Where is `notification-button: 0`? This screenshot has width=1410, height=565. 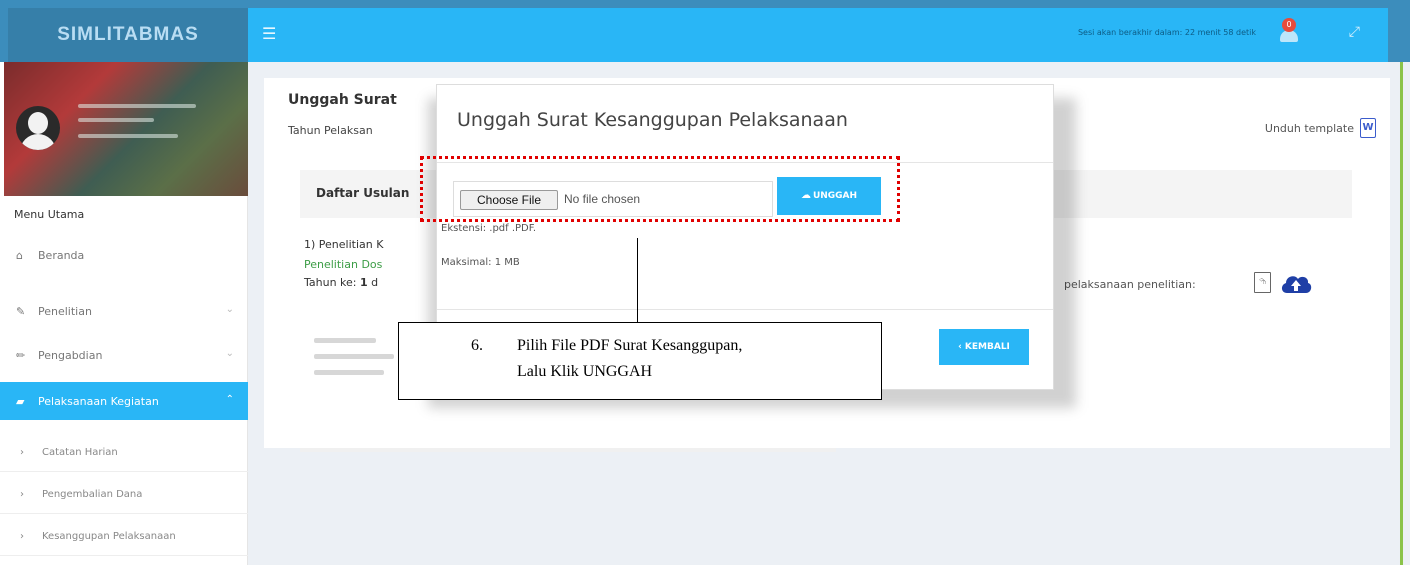 notification-button: 0 is located at coordinates (1289, 31).